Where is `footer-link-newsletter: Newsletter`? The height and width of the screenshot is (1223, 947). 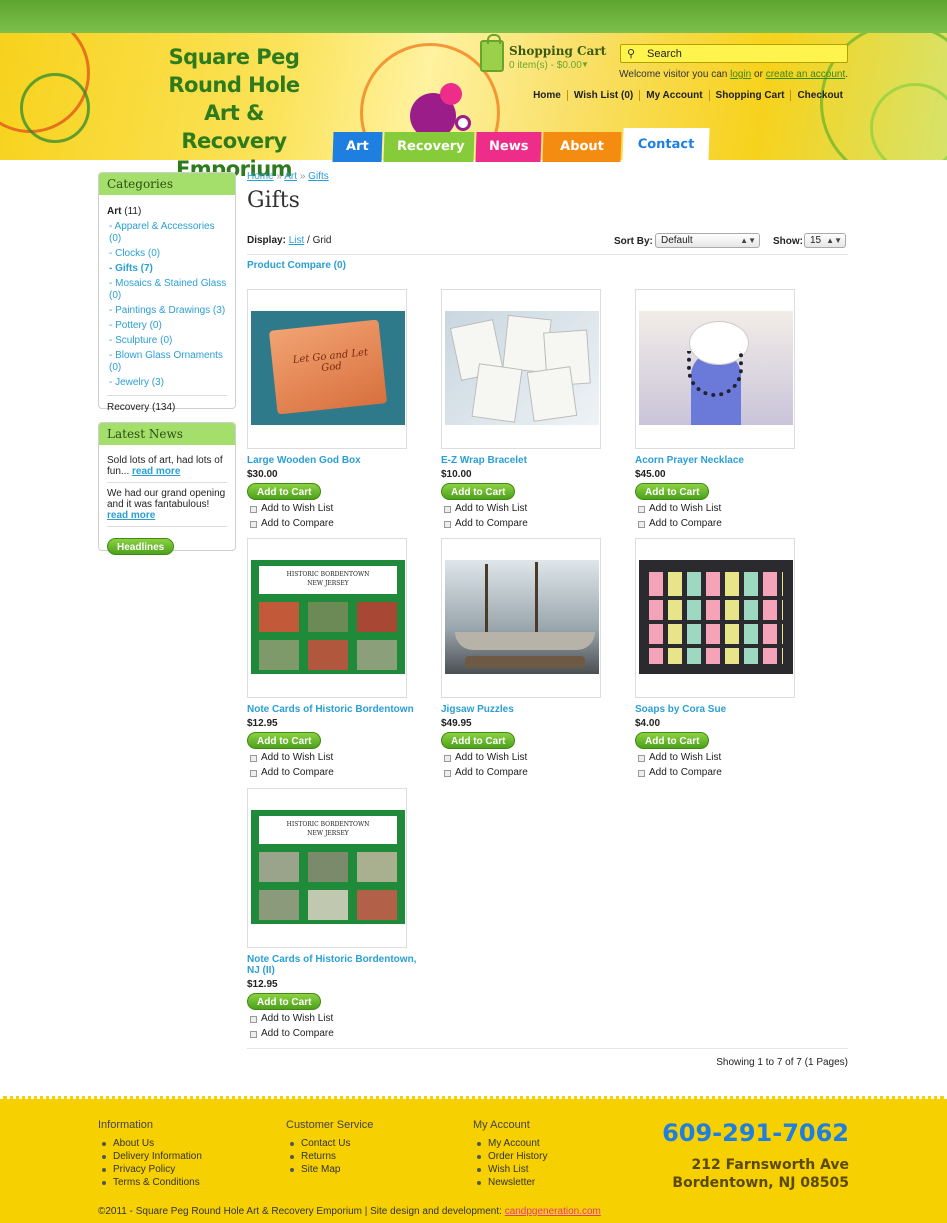
footer-link-newsletter: Newsletter is located at coordinates (510, 1182).